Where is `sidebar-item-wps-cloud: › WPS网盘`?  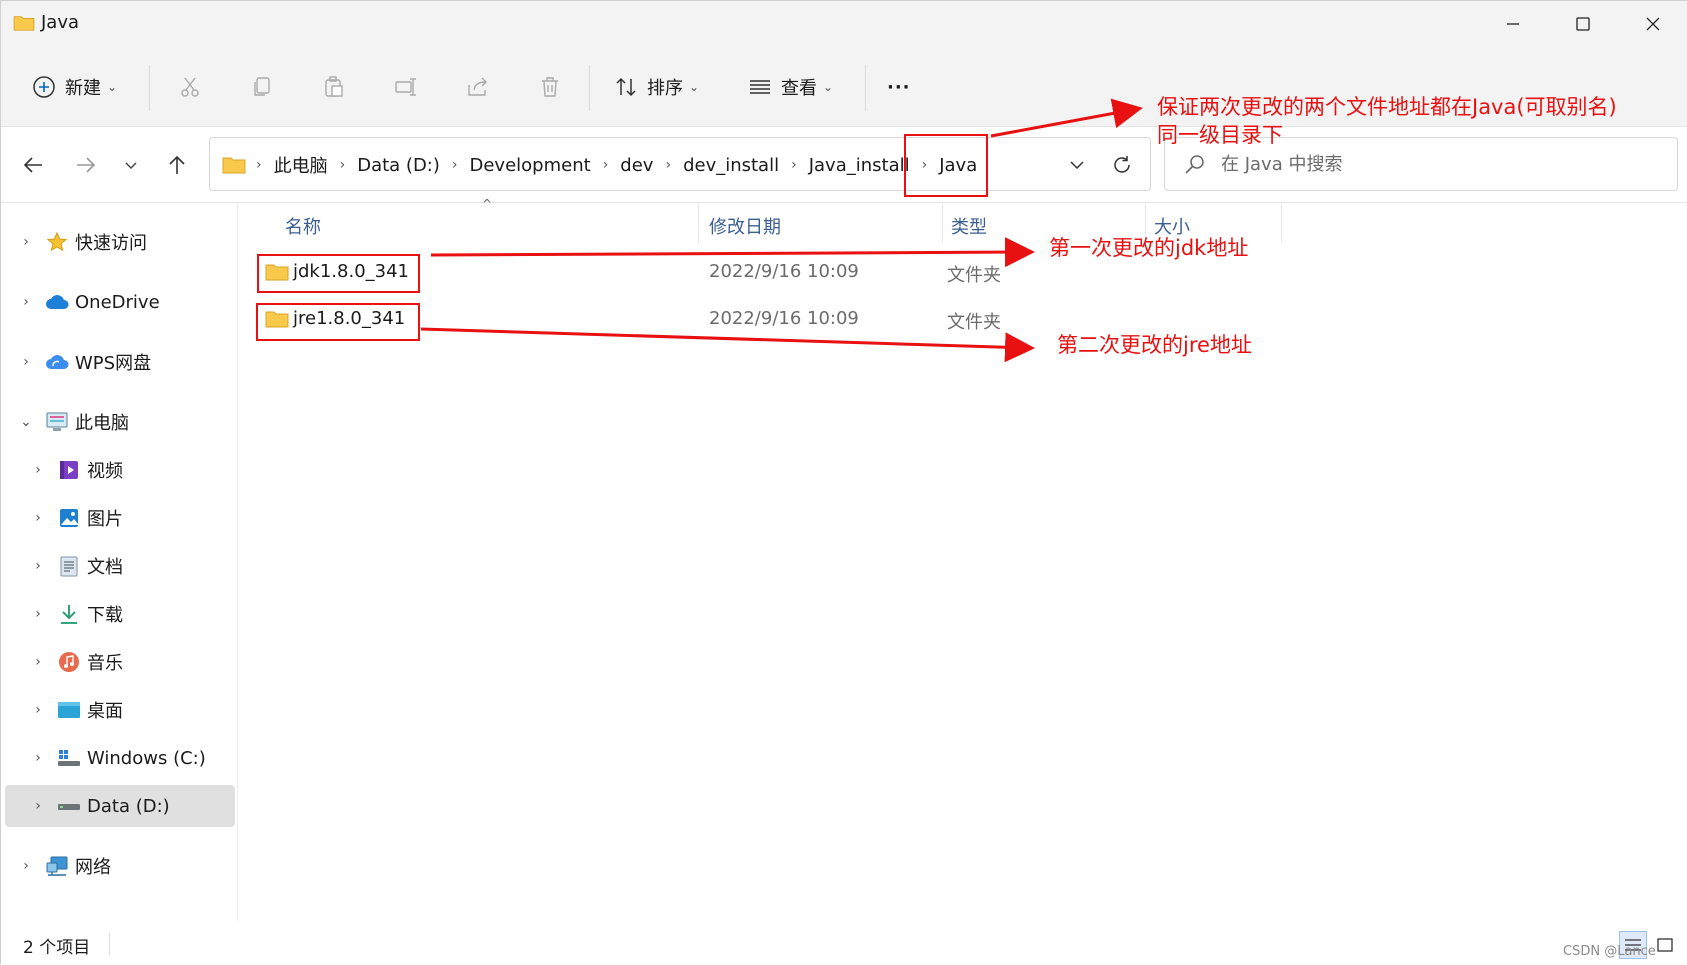
sidebar-item-wps-cloud: › WPS网盘 is located at coordinates (120, 362).